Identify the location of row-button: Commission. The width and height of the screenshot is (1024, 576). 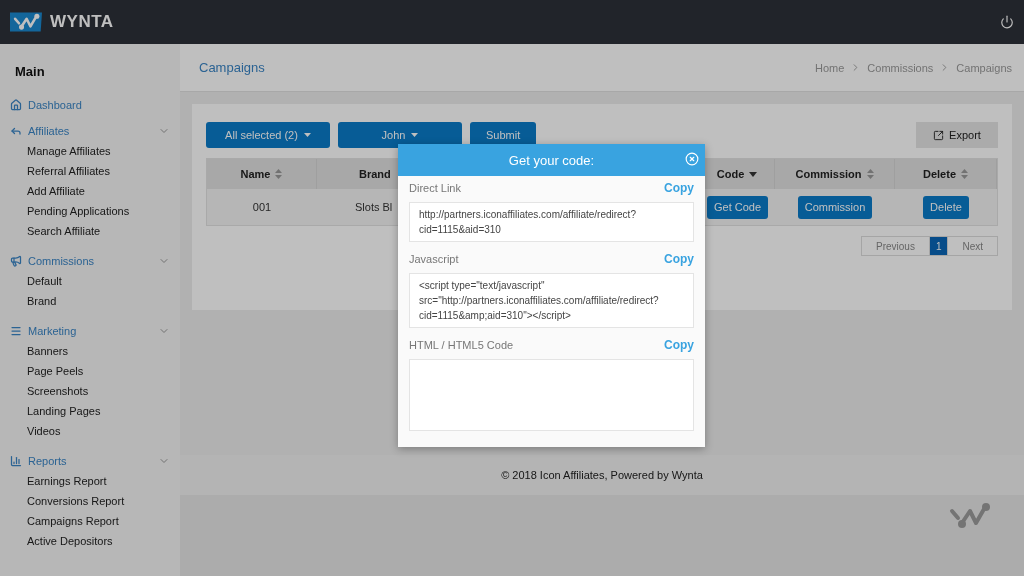
(835, 207).